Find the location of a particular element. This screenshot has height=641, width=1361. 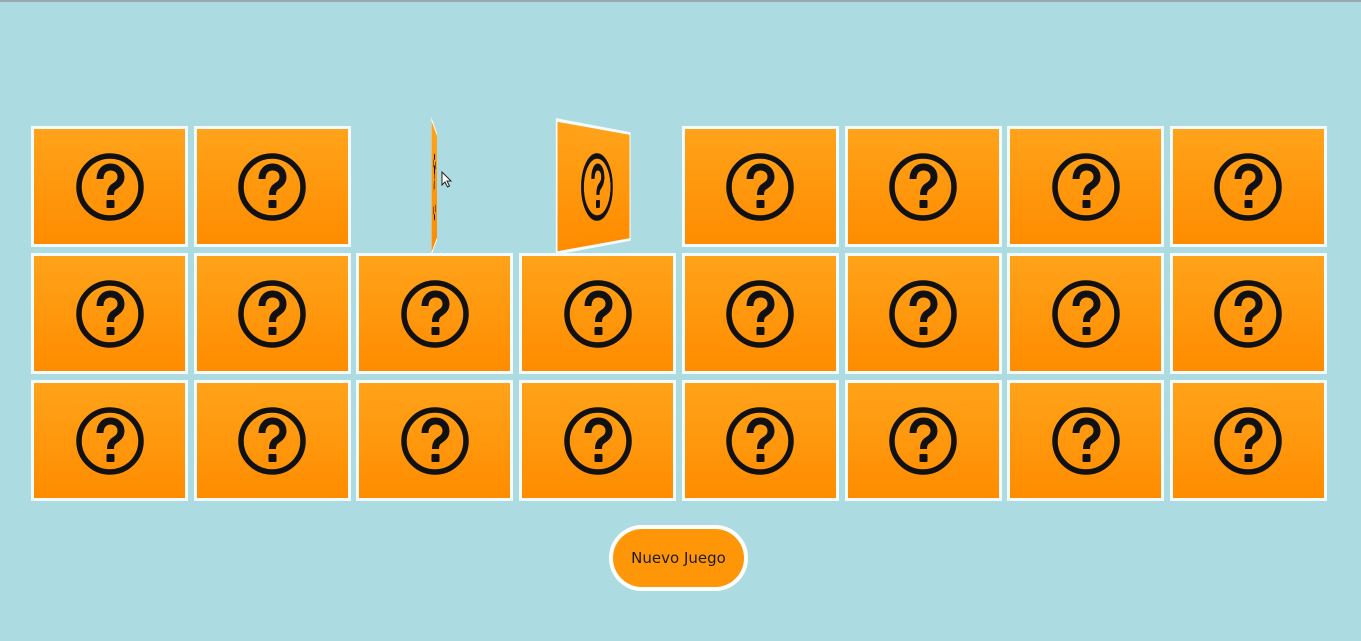

mouse-cursor-icon is located at coordinates (447, 179).